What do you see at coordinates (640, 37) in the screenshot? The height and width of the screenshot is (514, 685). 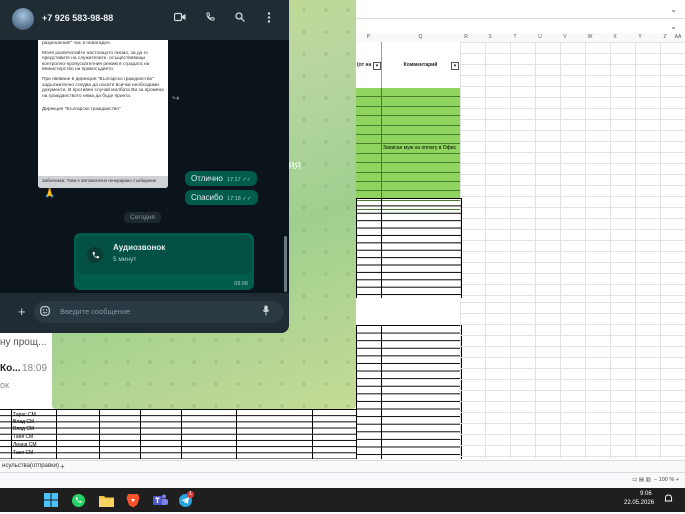 I see `column-header: Y` at bounding box center [640, 37].